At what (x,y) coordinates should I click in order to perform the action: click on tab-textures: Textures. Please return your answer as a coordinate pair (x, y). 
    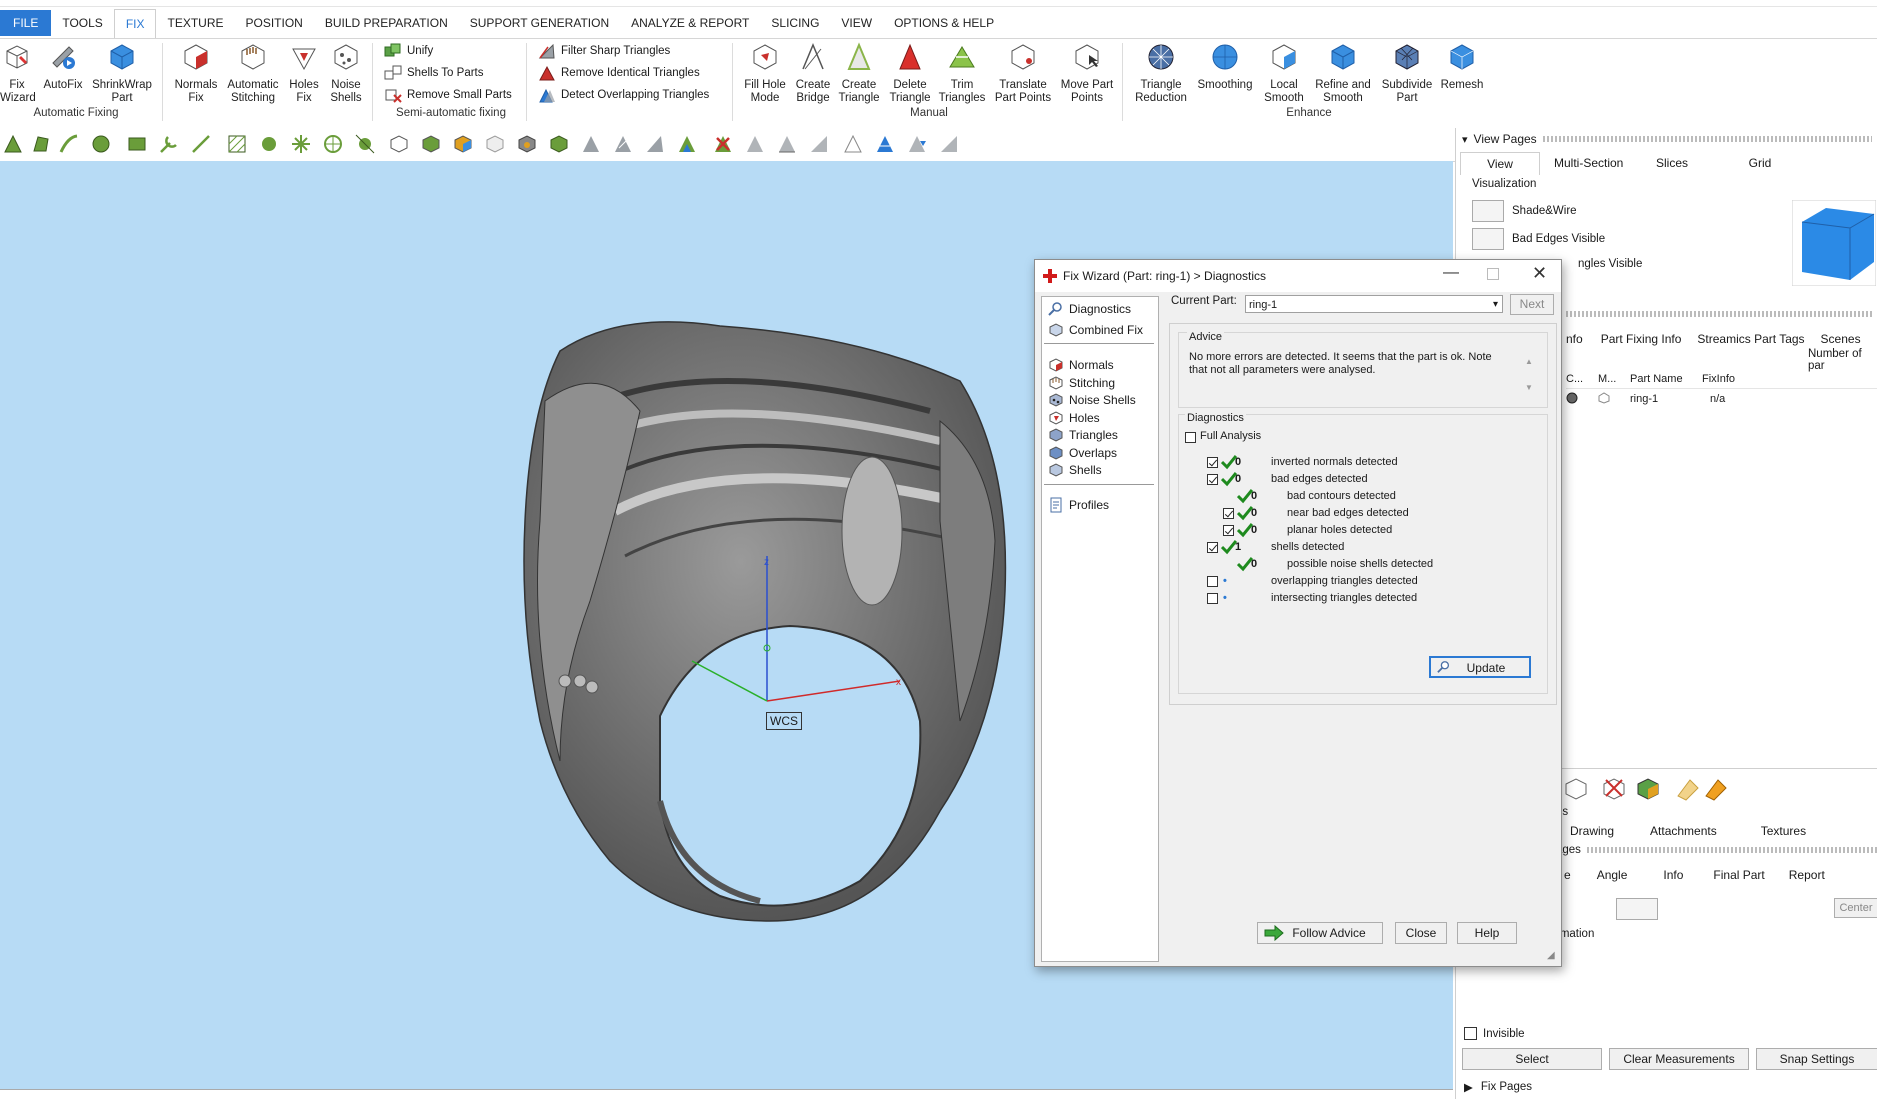
    Looking at the image, I should click on (1783, 831).